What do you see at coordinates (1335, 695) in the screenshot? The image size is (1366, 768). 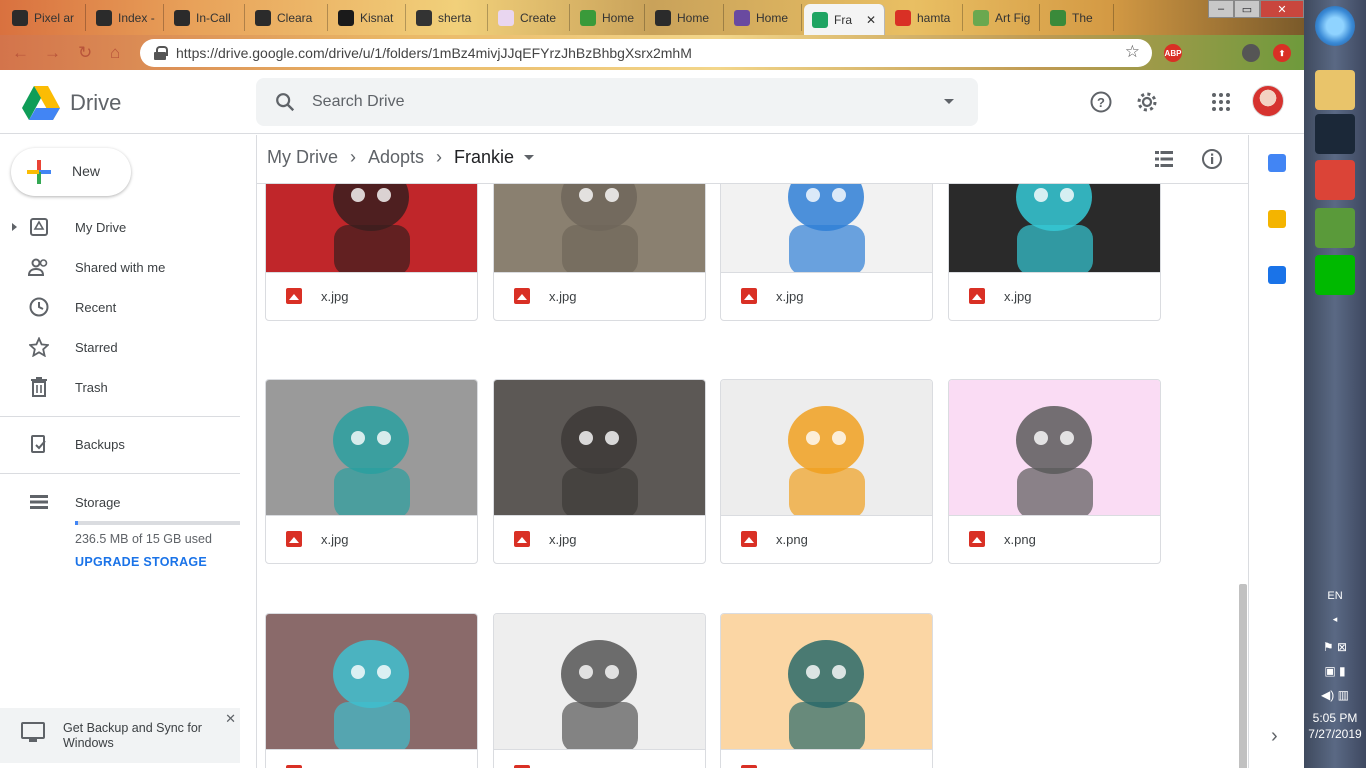 I see `tray-volume-icon: ◀) ▥` at bounding box center [1335, 695].